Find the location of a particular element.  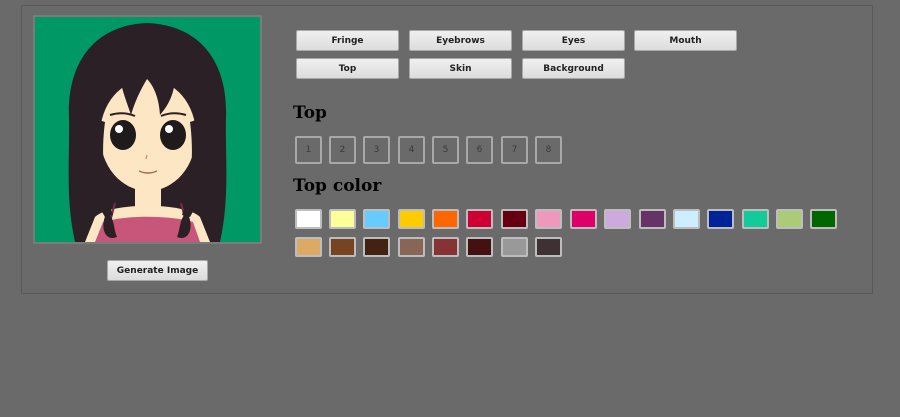

tab-eyebrows: Eyebrows is located at coordinates (460, 40).